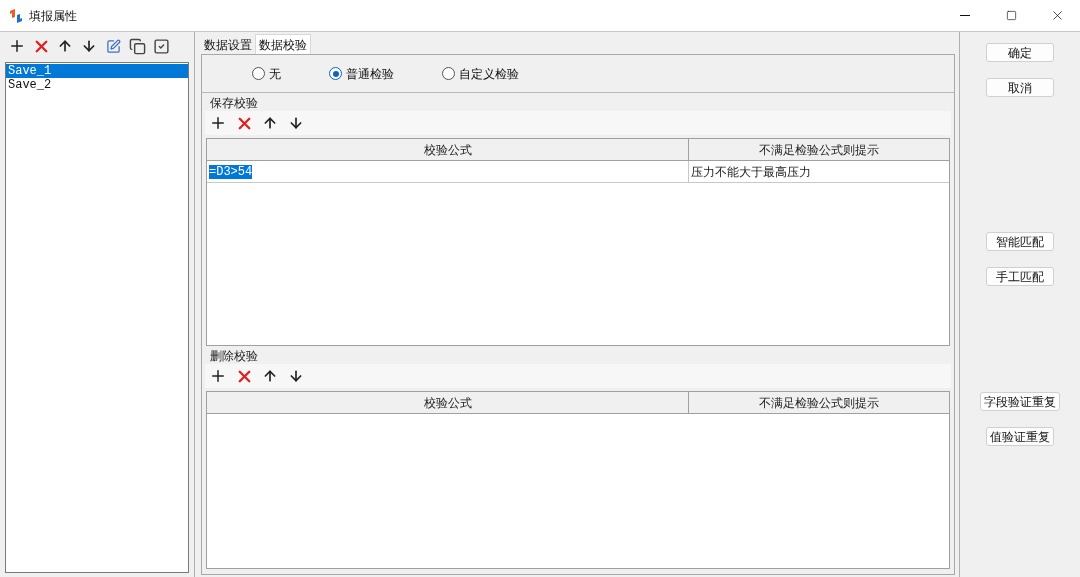 The image size is (1080, 577). What do you see at coordinates (370, 74) in the screenshot?
I see `radio-label: 普通检验` at bounding box center [370, 74].